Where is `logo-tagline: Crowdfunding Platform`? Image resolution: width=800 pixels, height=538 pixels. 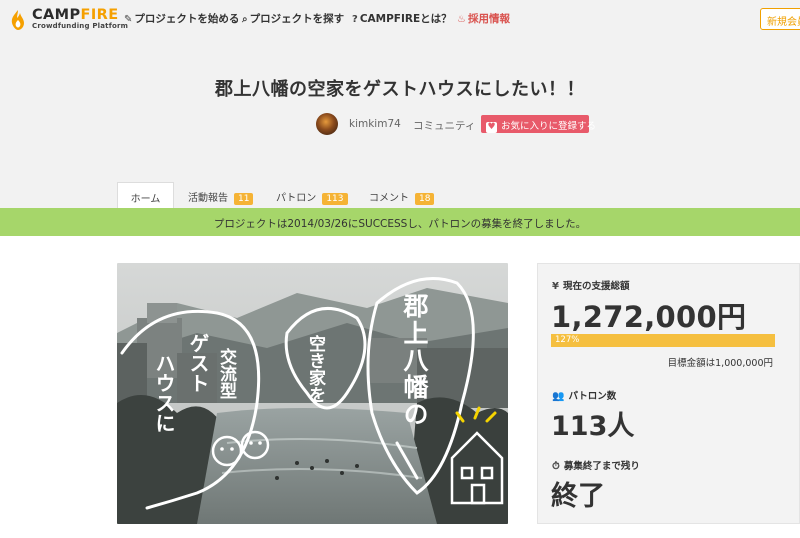 logo-tagline: Crowdfunding Platform is located at coordinates (80, 26).